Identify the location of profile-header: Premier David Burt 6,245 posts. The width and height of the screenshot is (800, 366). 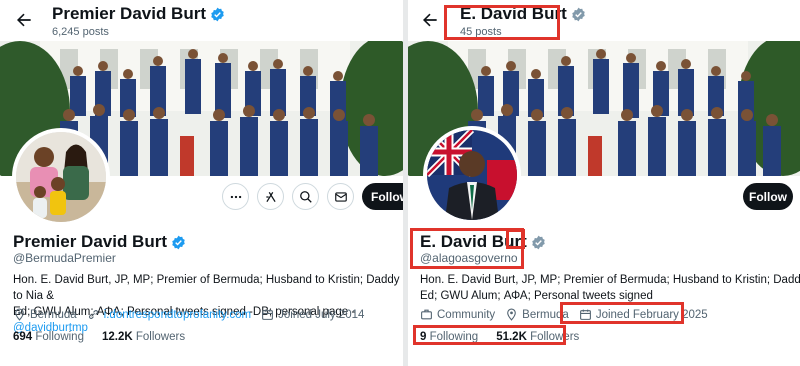
(201, 20).